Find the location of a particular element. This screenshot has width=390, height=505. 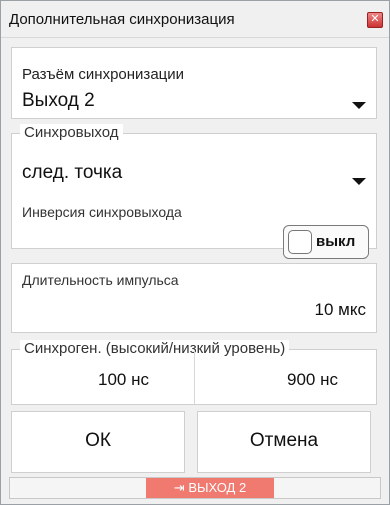

pulse-duration-label: Длительность импульса is located at coordinates (100, 280).